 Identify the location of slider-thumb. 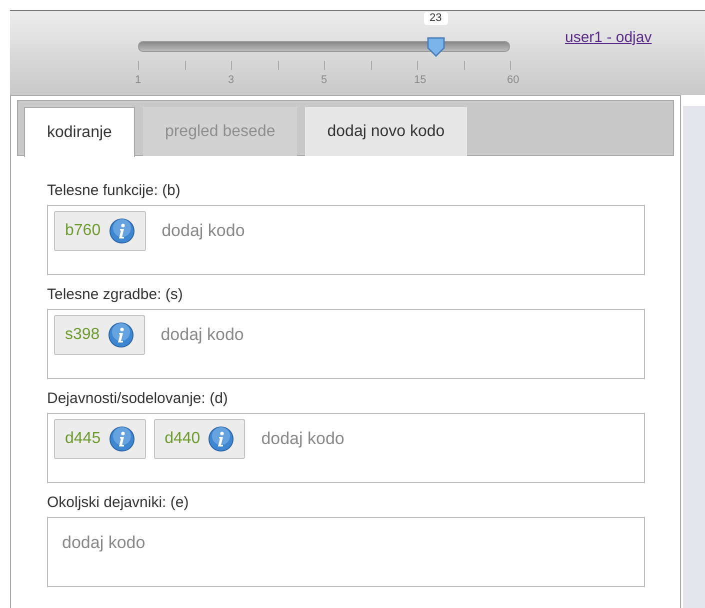
(436, 47).